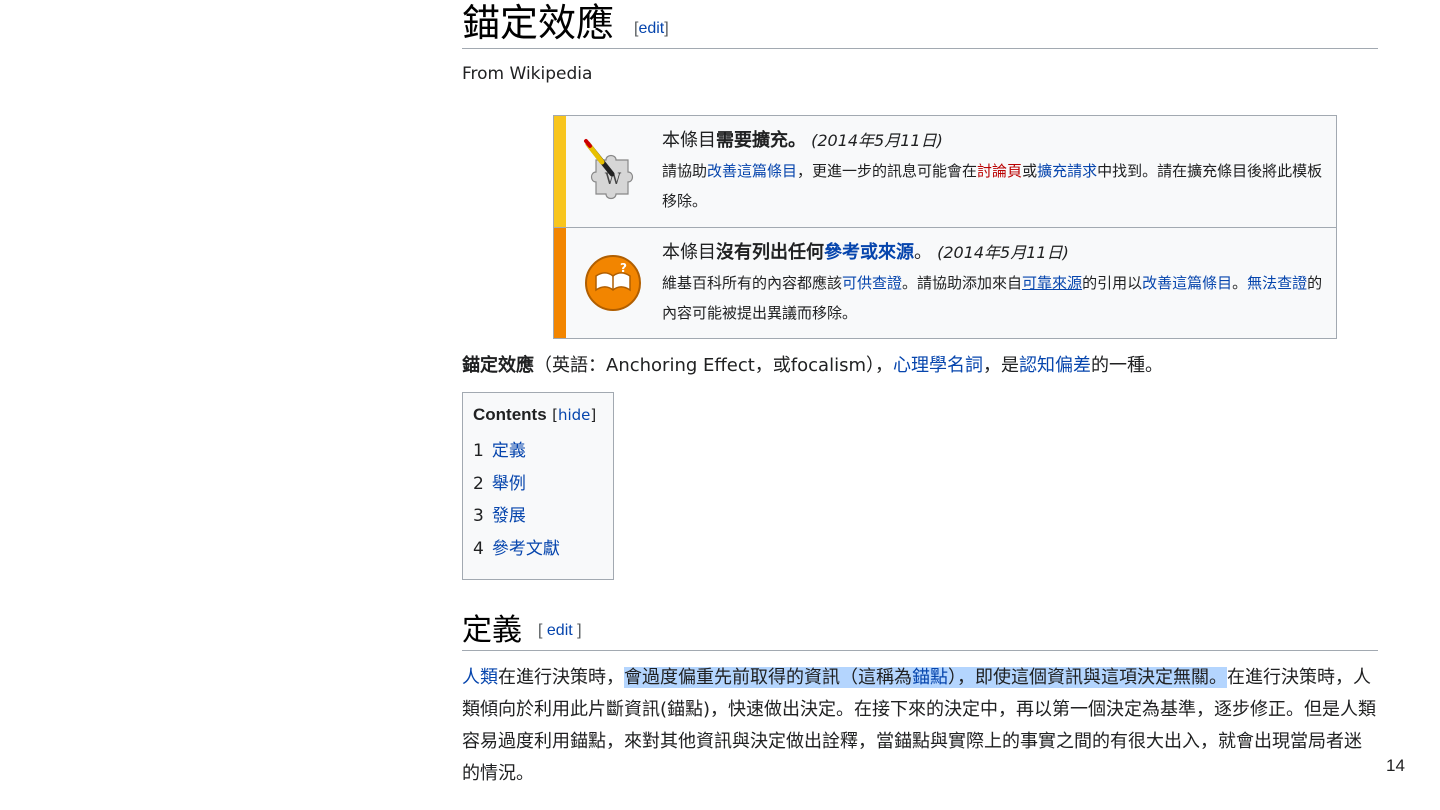 The width and height of the screenshot is (1440, 810). Describe the element at coordinates (923, 252) in the screenshot. I see `notice-title-suffix: 。` at that location.